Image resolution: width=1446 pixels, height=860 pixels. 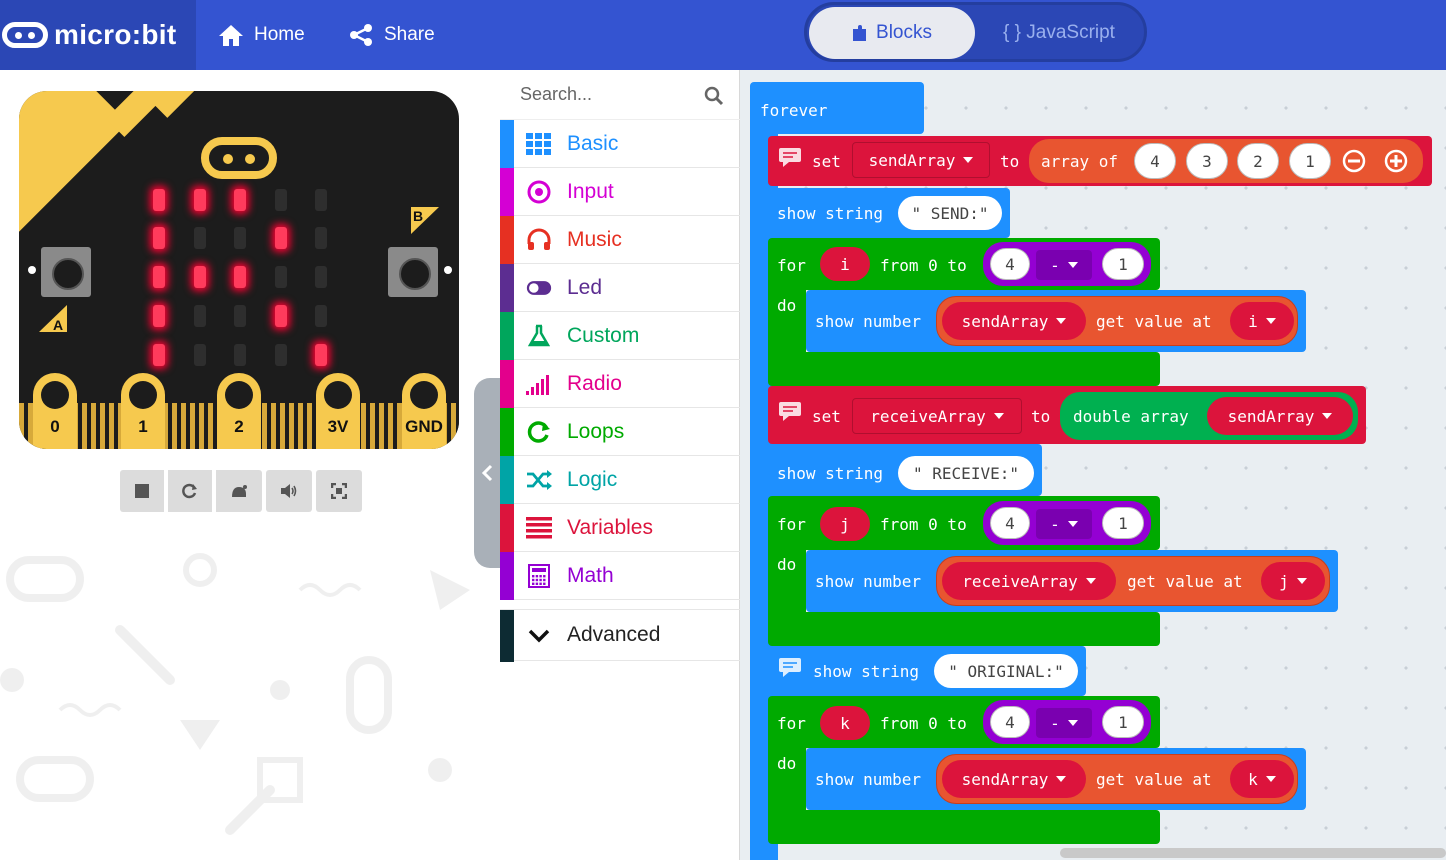 What do you see at coordinates (361, 35) in the screenshot?
I see `share-icon` at bounding box center [361, 35].